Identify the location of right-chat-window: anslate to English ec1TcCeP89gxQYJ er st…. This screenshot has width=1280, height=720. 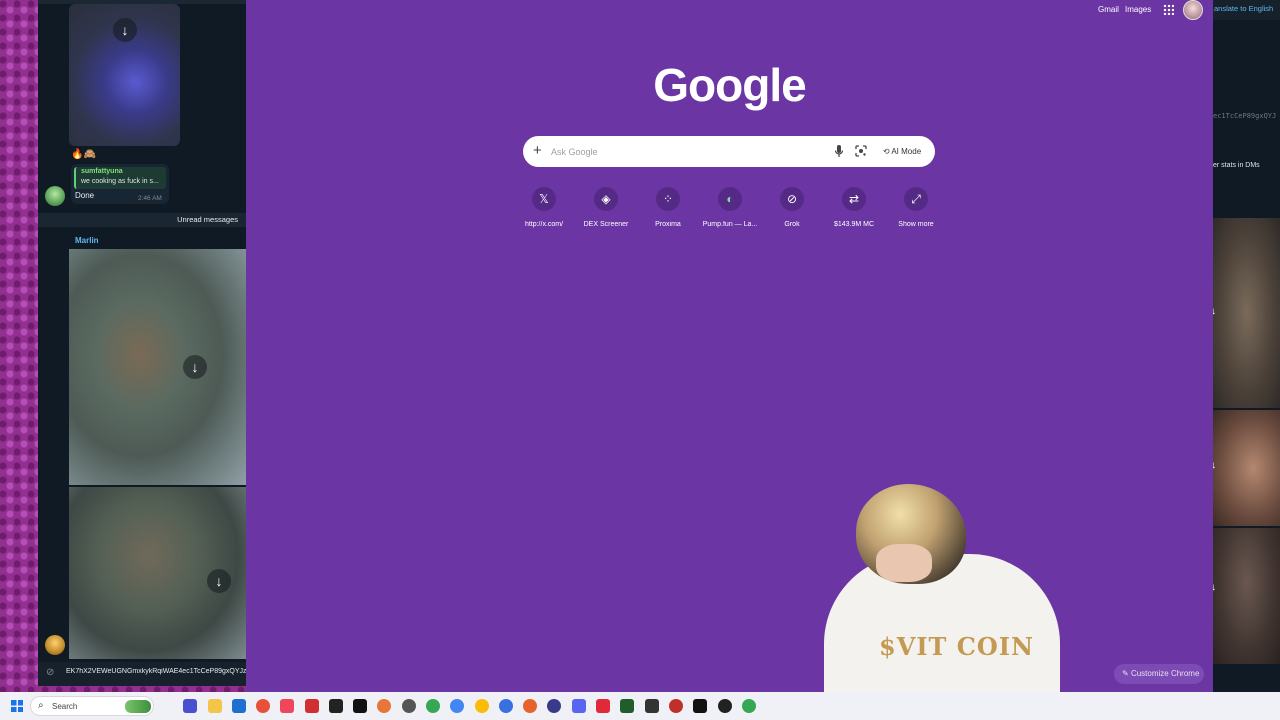
(1246, 346).